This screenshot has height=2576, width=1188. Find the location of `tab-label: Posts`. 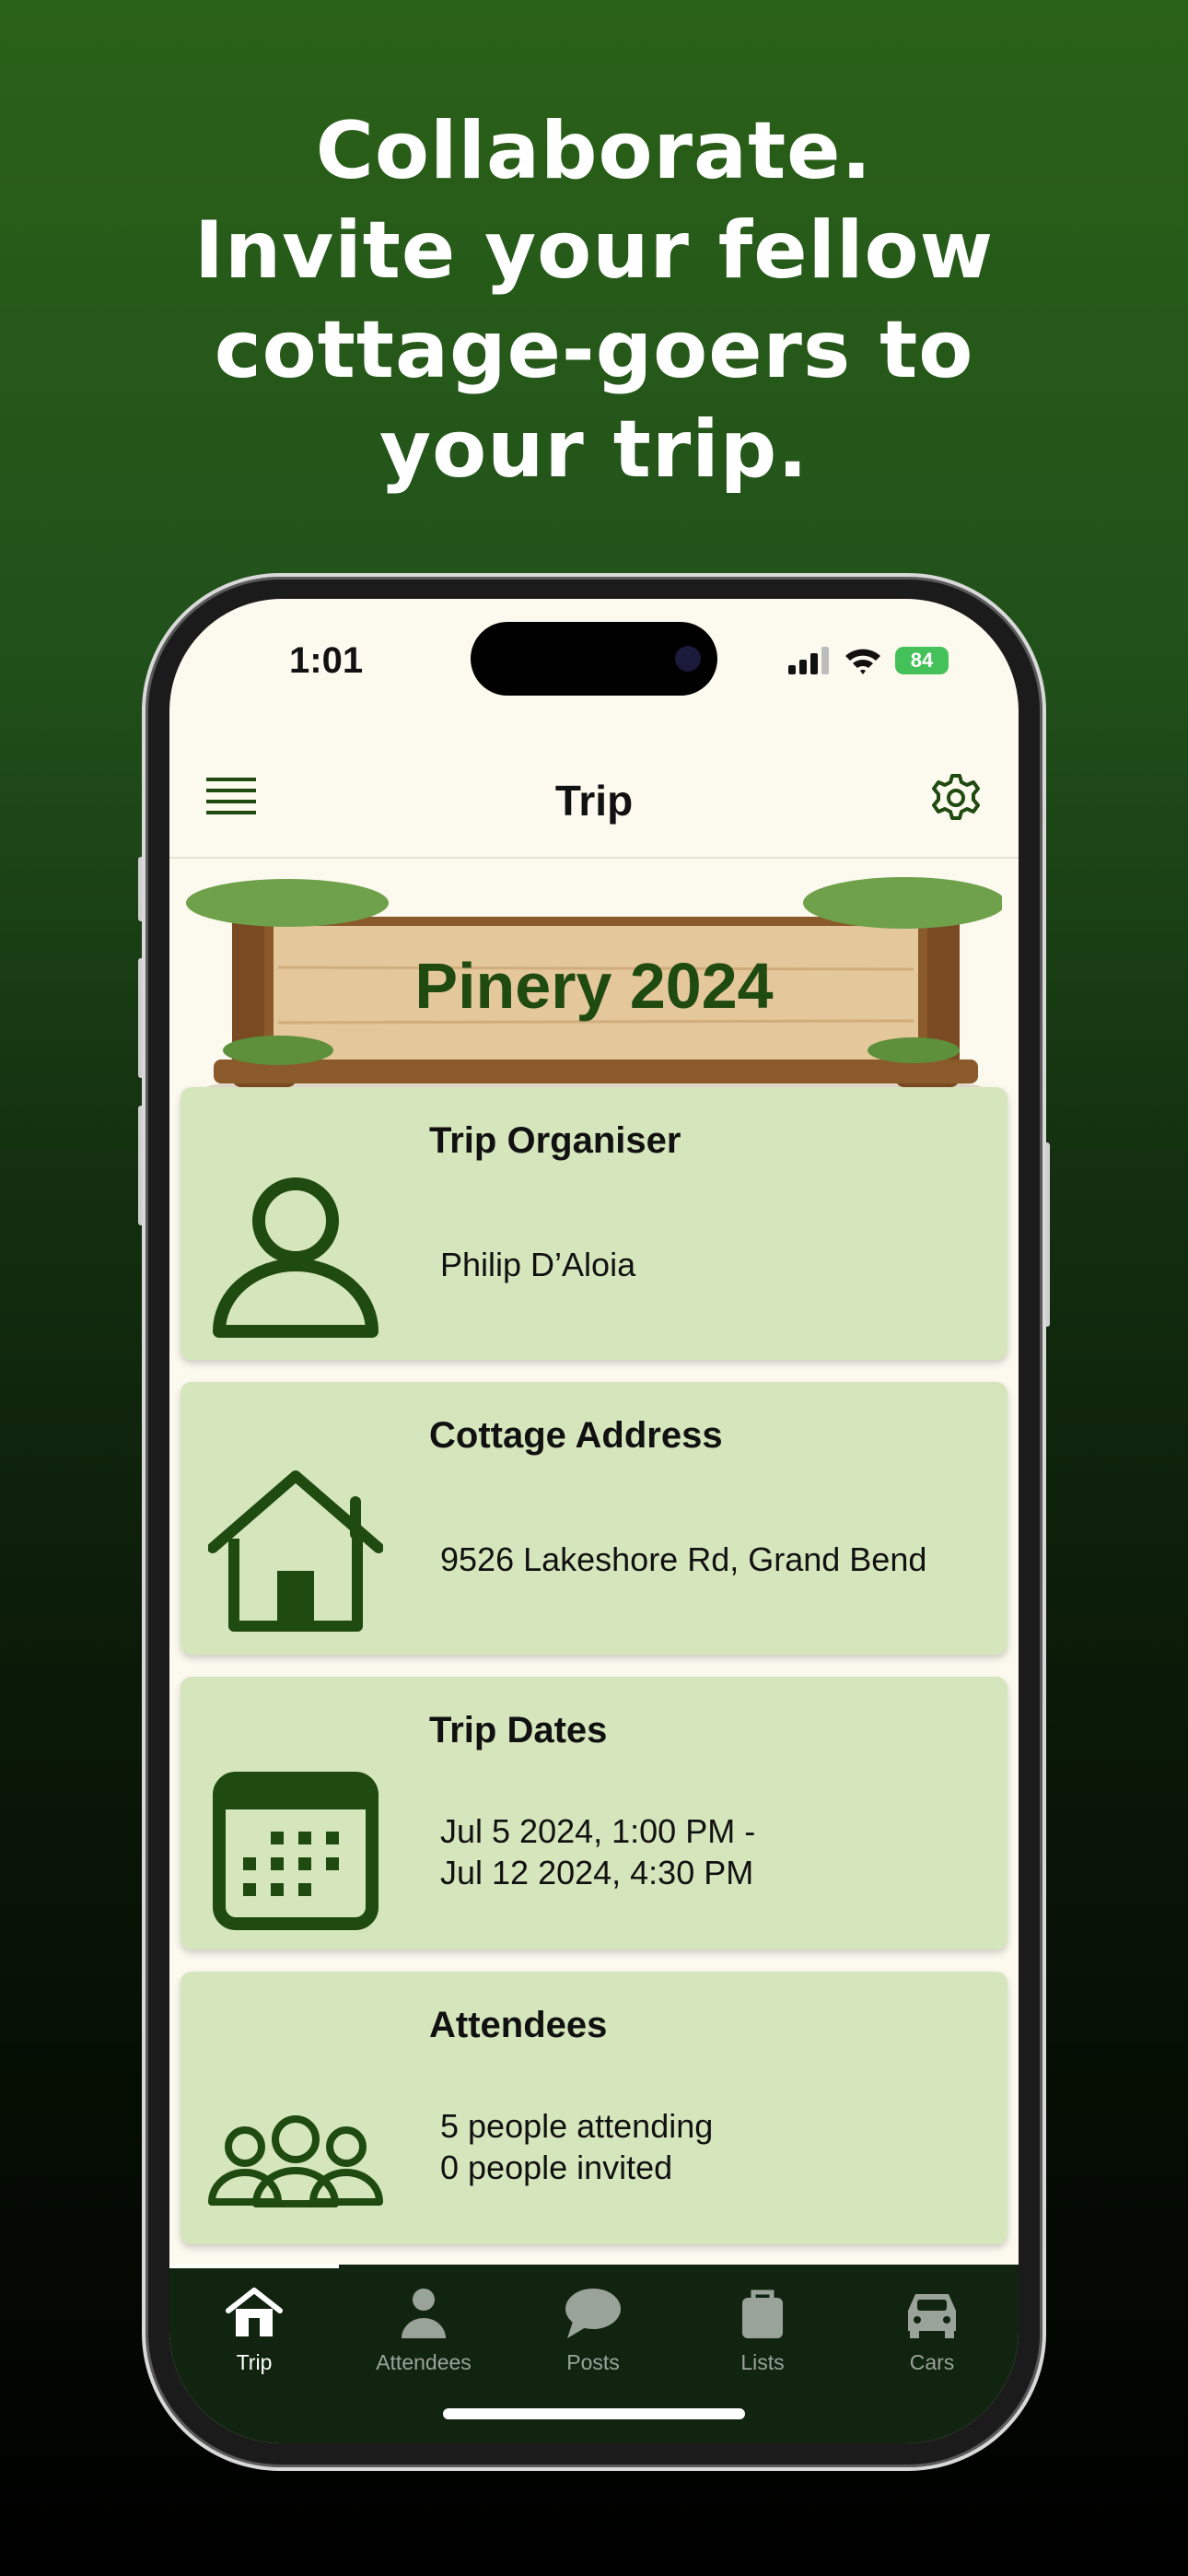

tab-label: Posts is located at coordinates (593, 2362).